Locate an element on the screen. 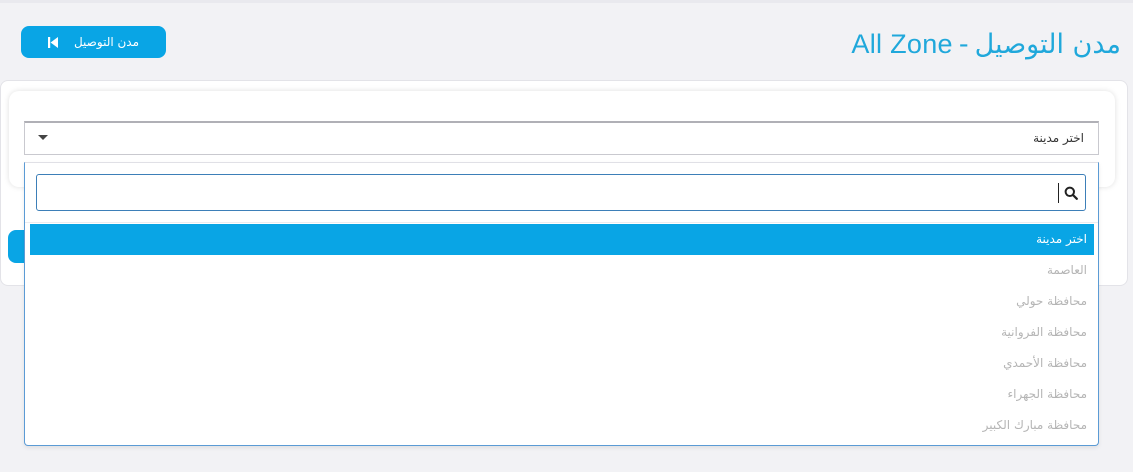 Image resolution: width=1133 pixels, height=472 pixels. city-select: اختر مدينة is located at coordinates (561, 138).